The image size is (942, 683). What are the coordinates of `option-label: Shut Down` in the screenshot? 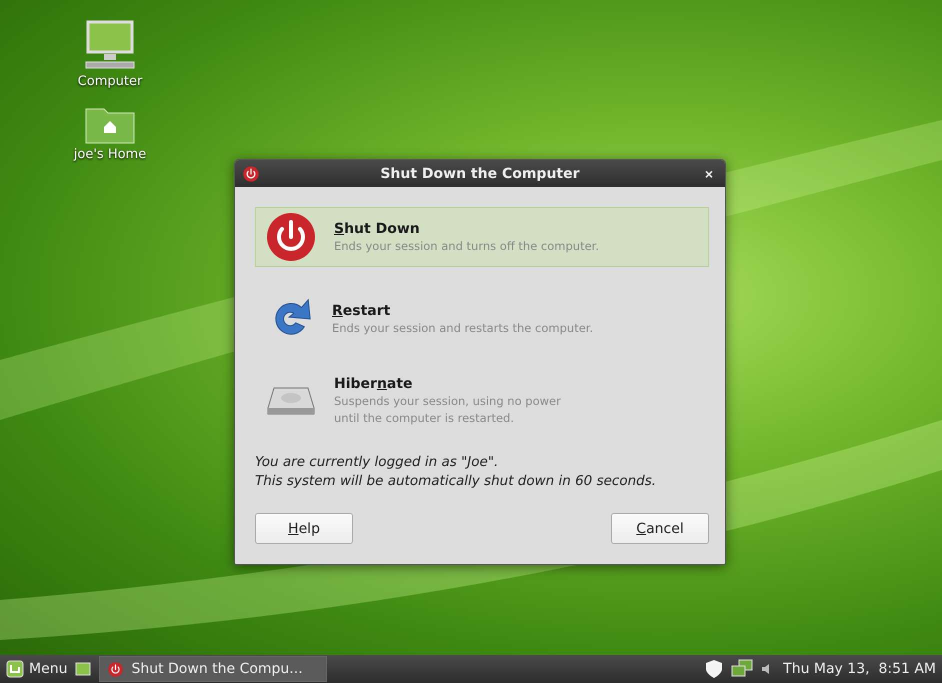 It's located at (377, 228).